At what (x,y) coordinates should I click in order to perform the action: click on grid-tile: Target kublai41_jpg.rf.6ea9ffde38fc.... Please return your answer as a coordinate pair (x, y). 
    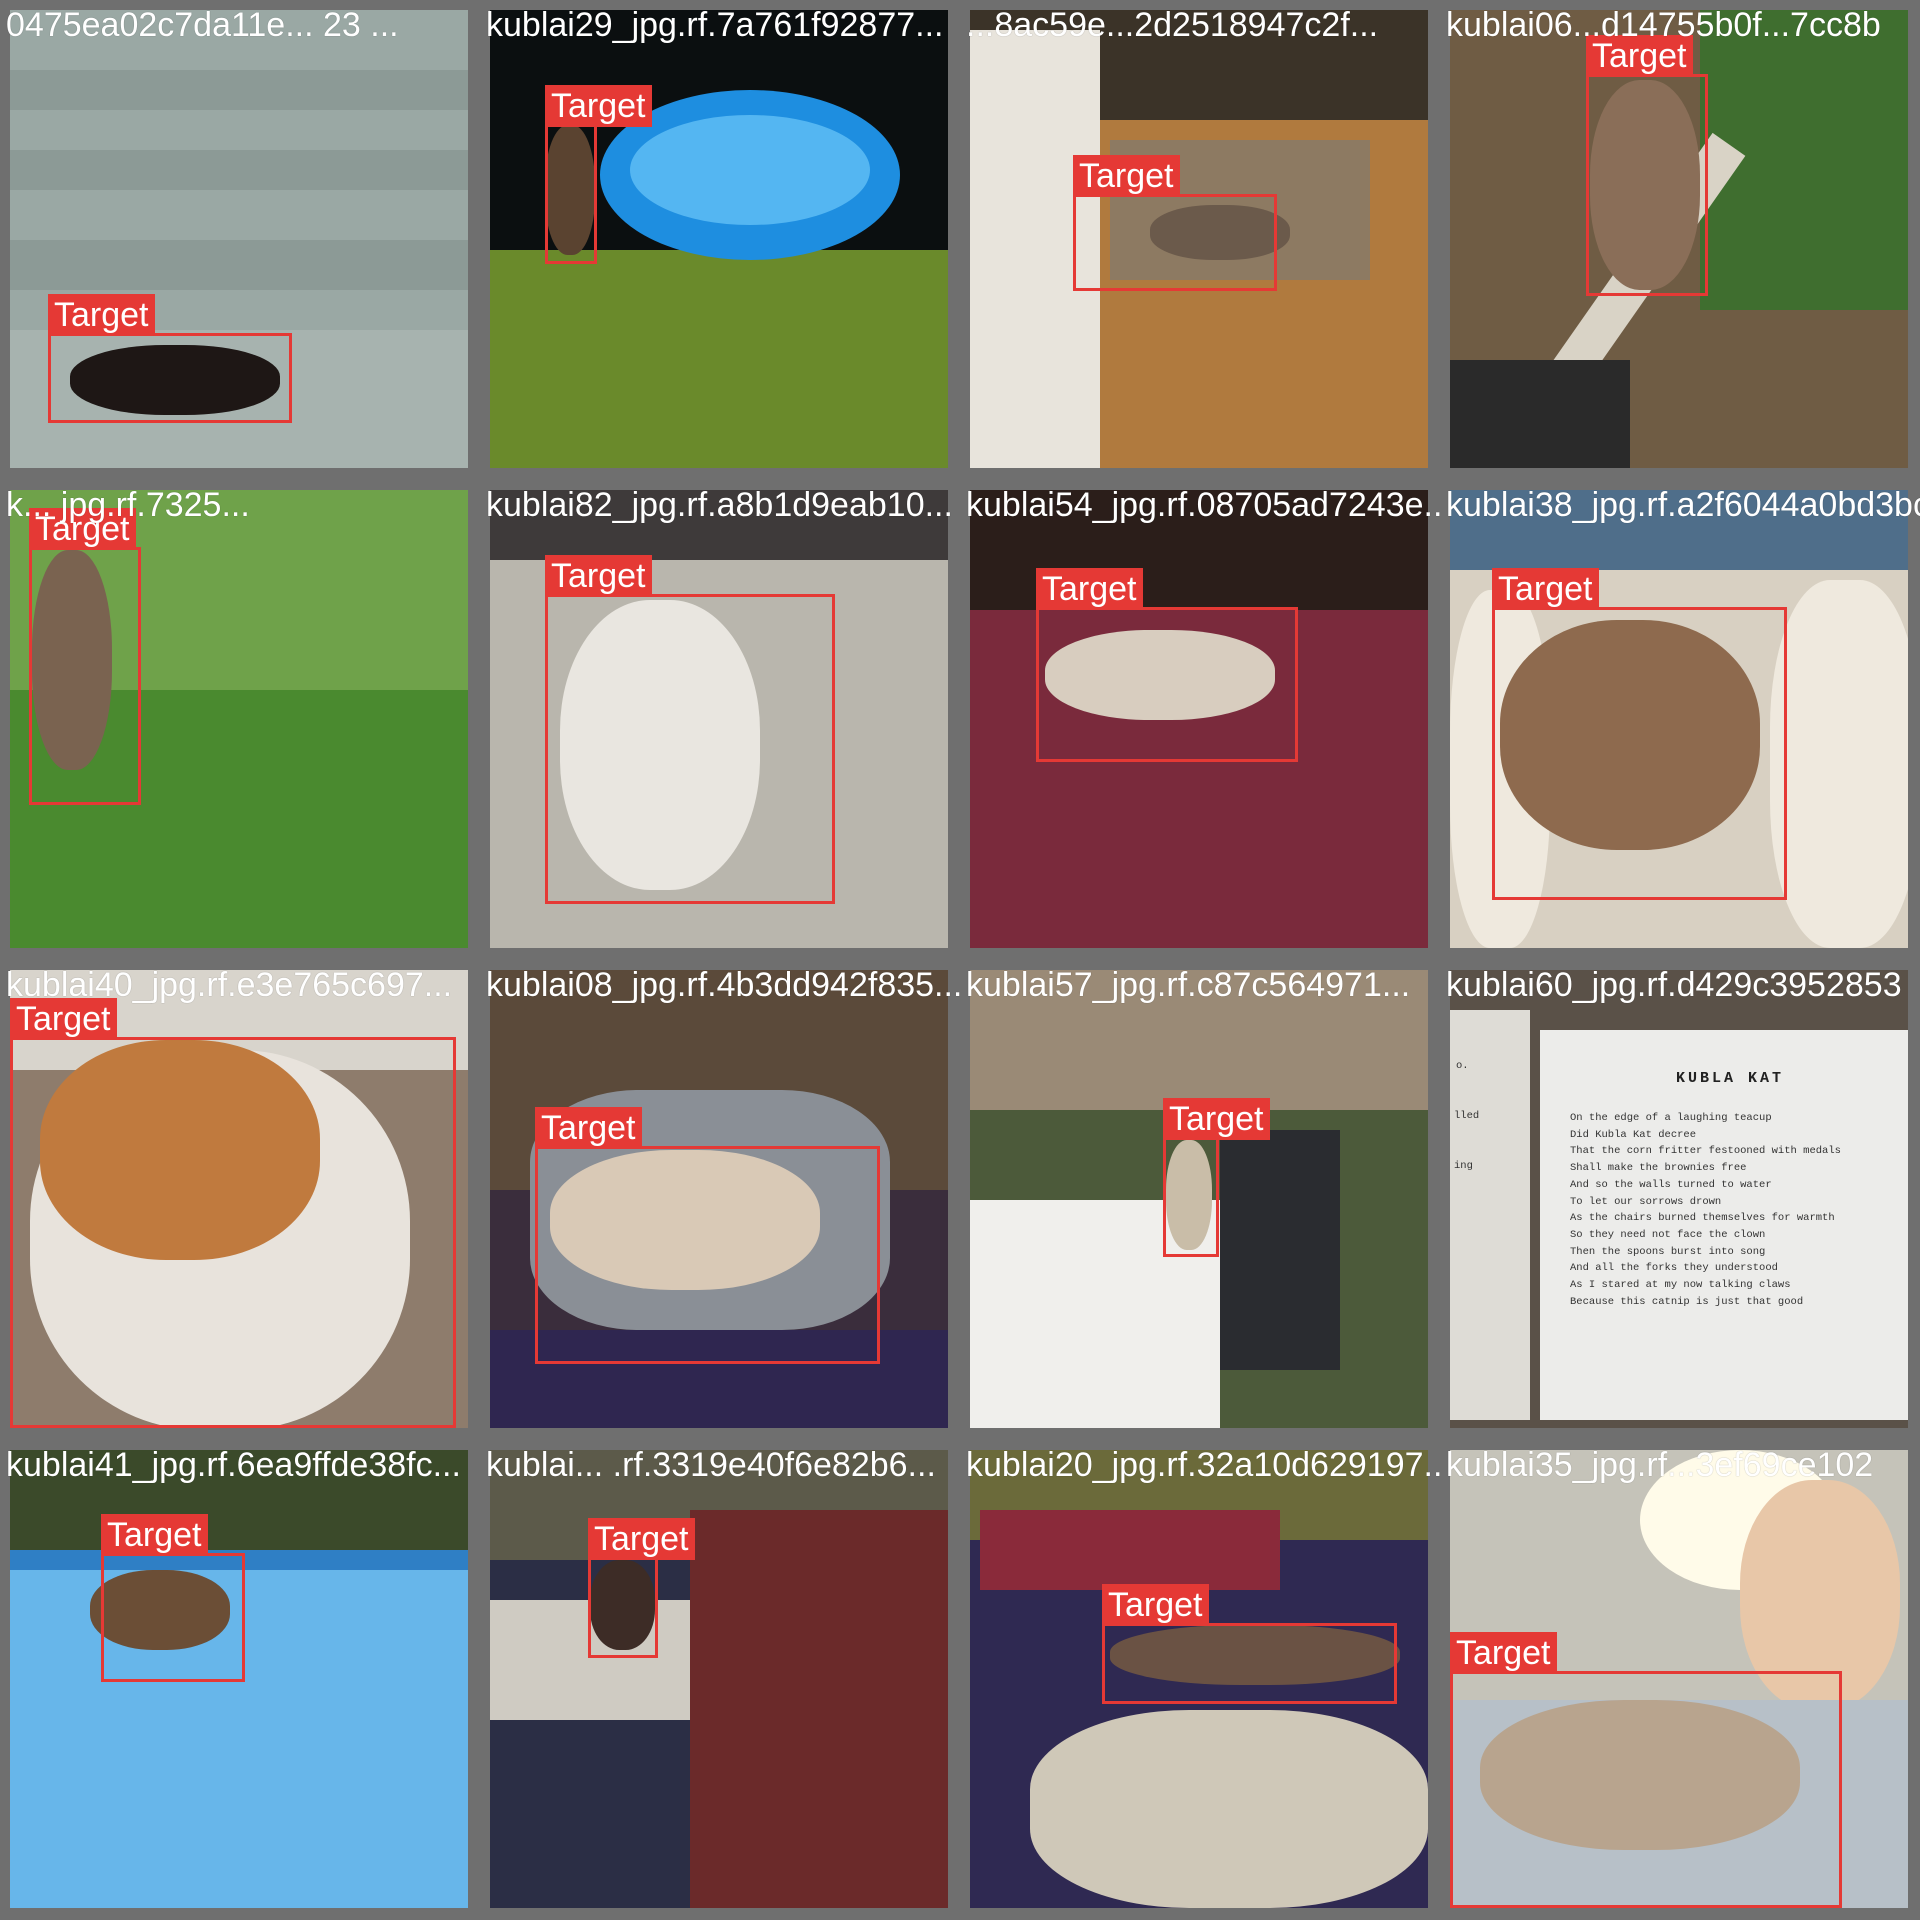
    Looking at the image, I should click on (240, 1680).